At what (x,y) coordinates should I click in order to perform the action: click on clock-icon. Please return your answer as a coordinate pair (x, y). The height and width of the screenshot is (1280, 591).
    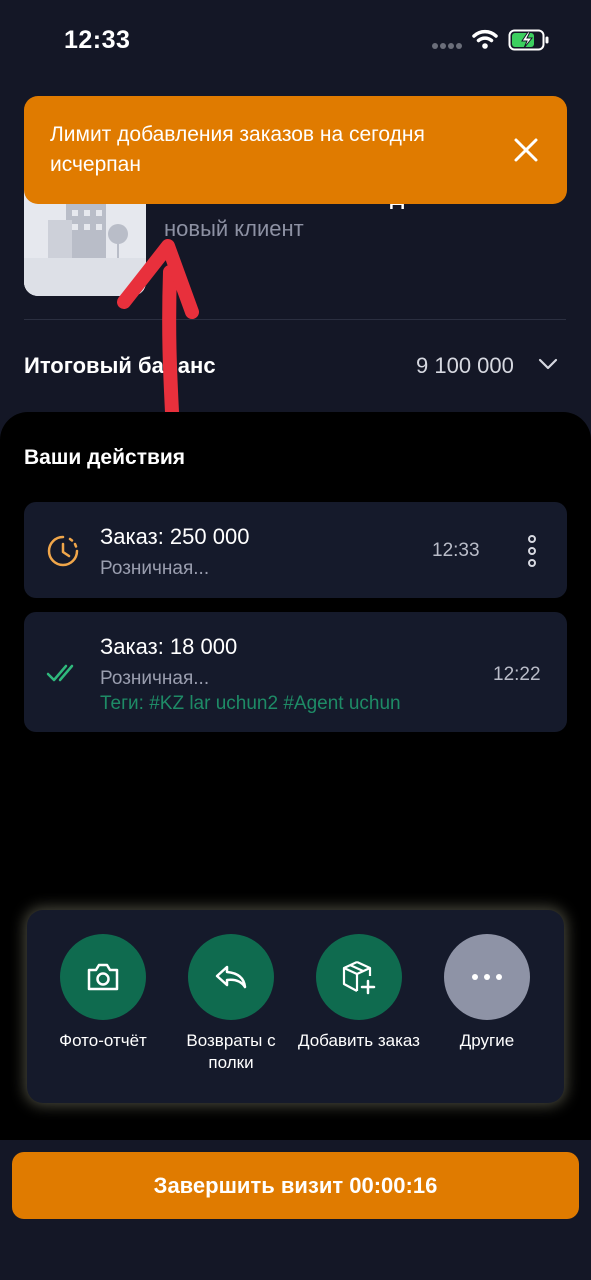
    Looking at the image, I should click on (63, 551).